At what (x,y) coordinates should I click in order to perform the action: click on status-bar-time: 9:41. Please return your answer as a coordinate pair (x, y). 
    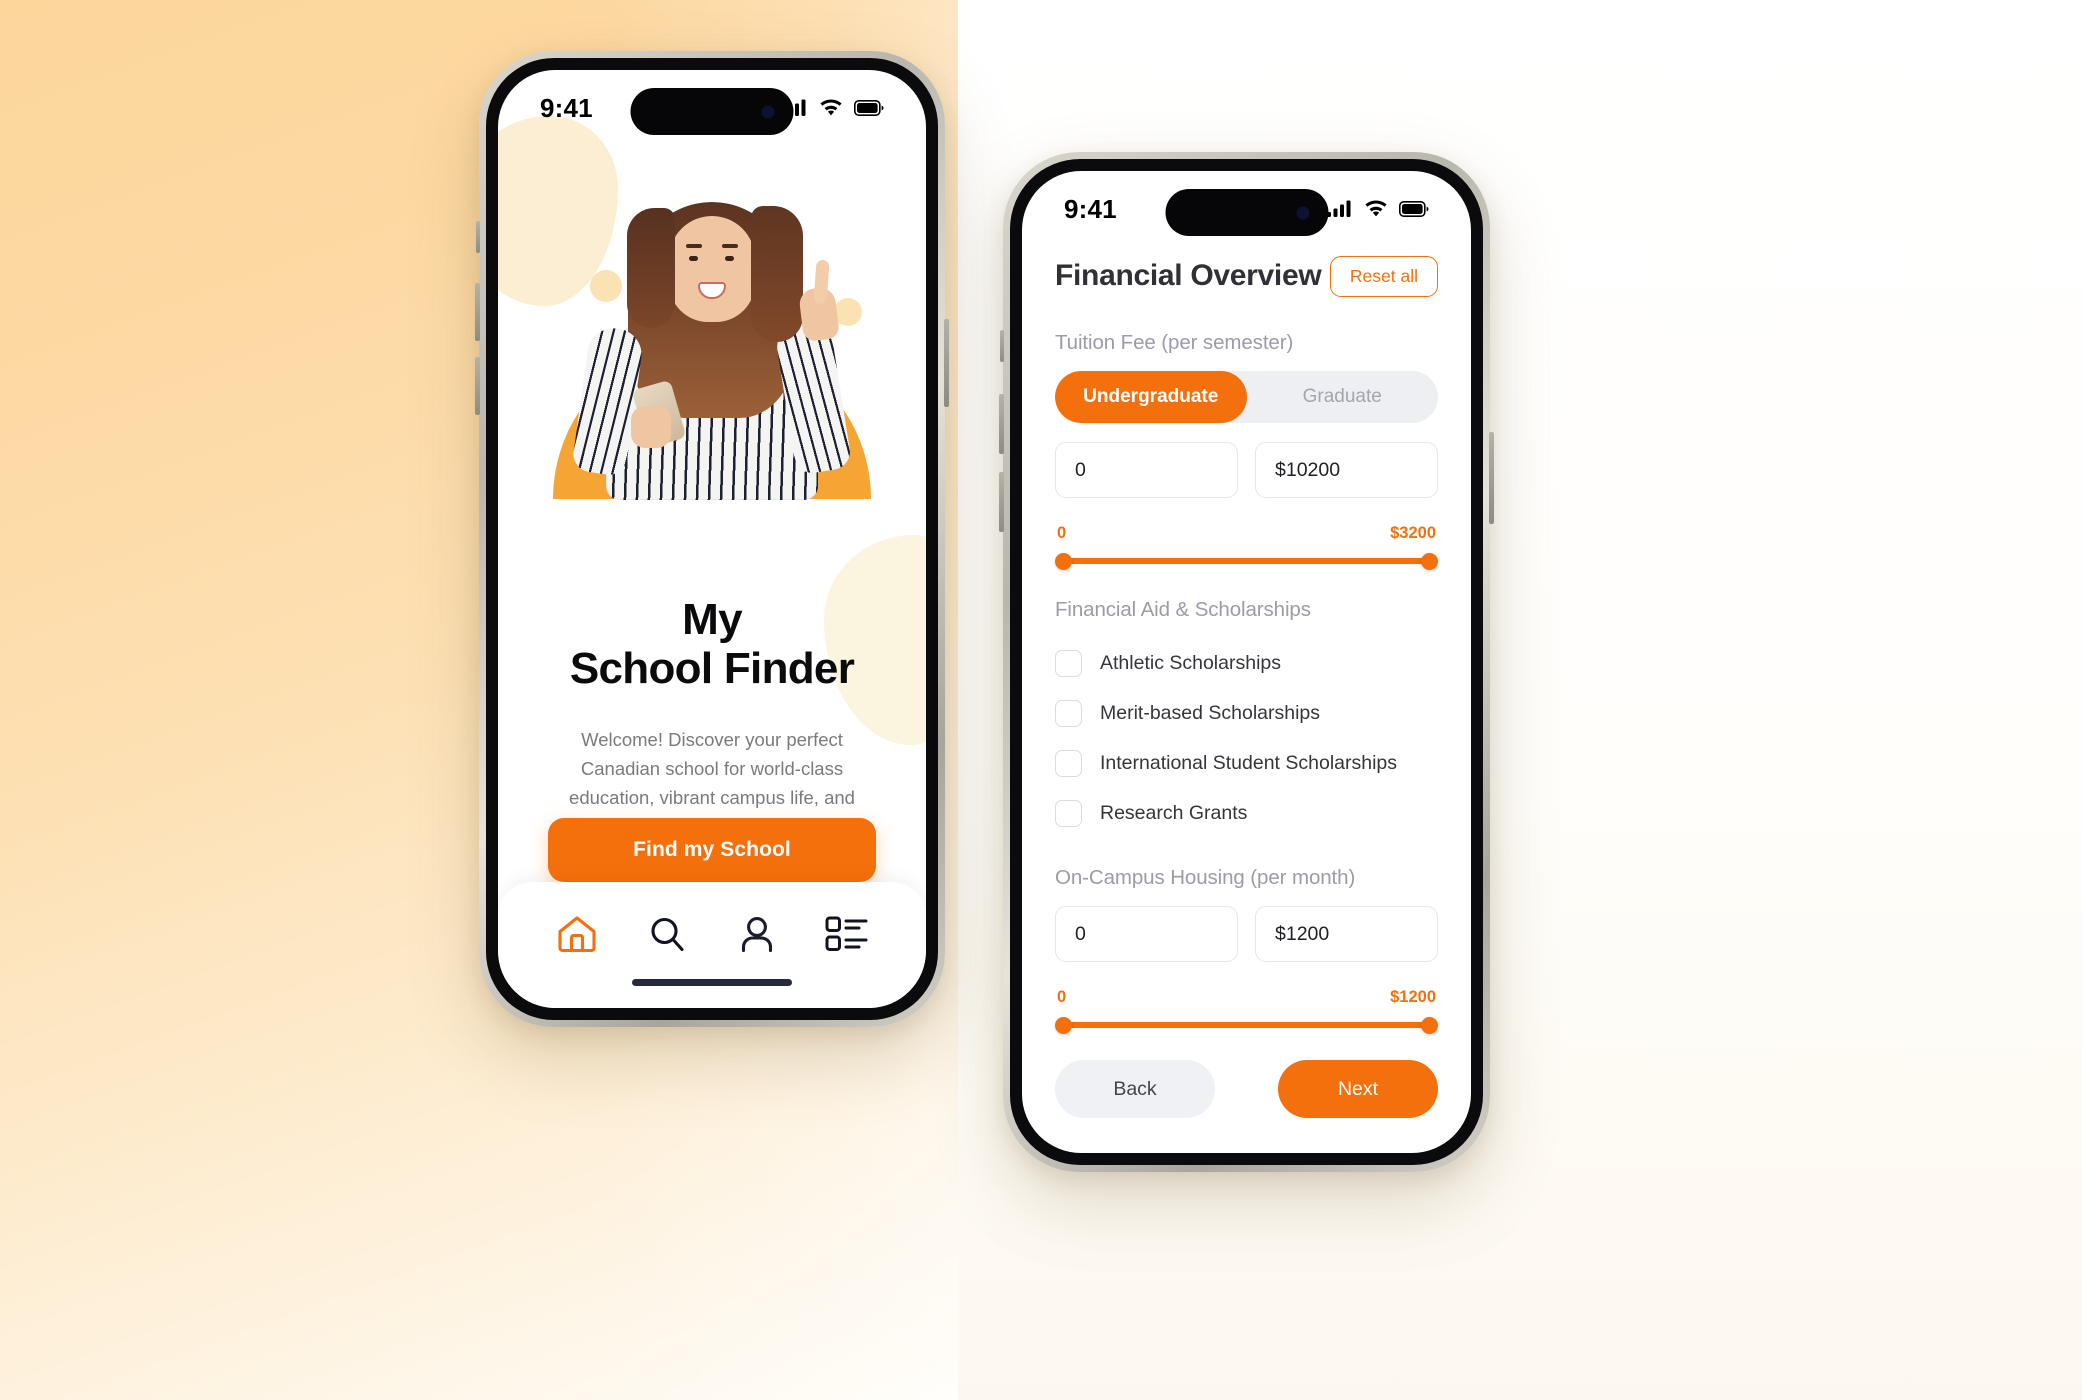
    Looking at the image, I should click on (566, 107).